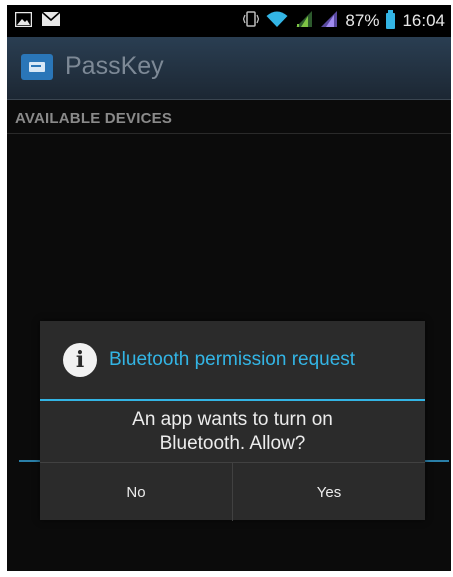  Describe the element at coordinates (229, 21) in the screenshot. I see `status-bar: 87% 16:04` at that location.